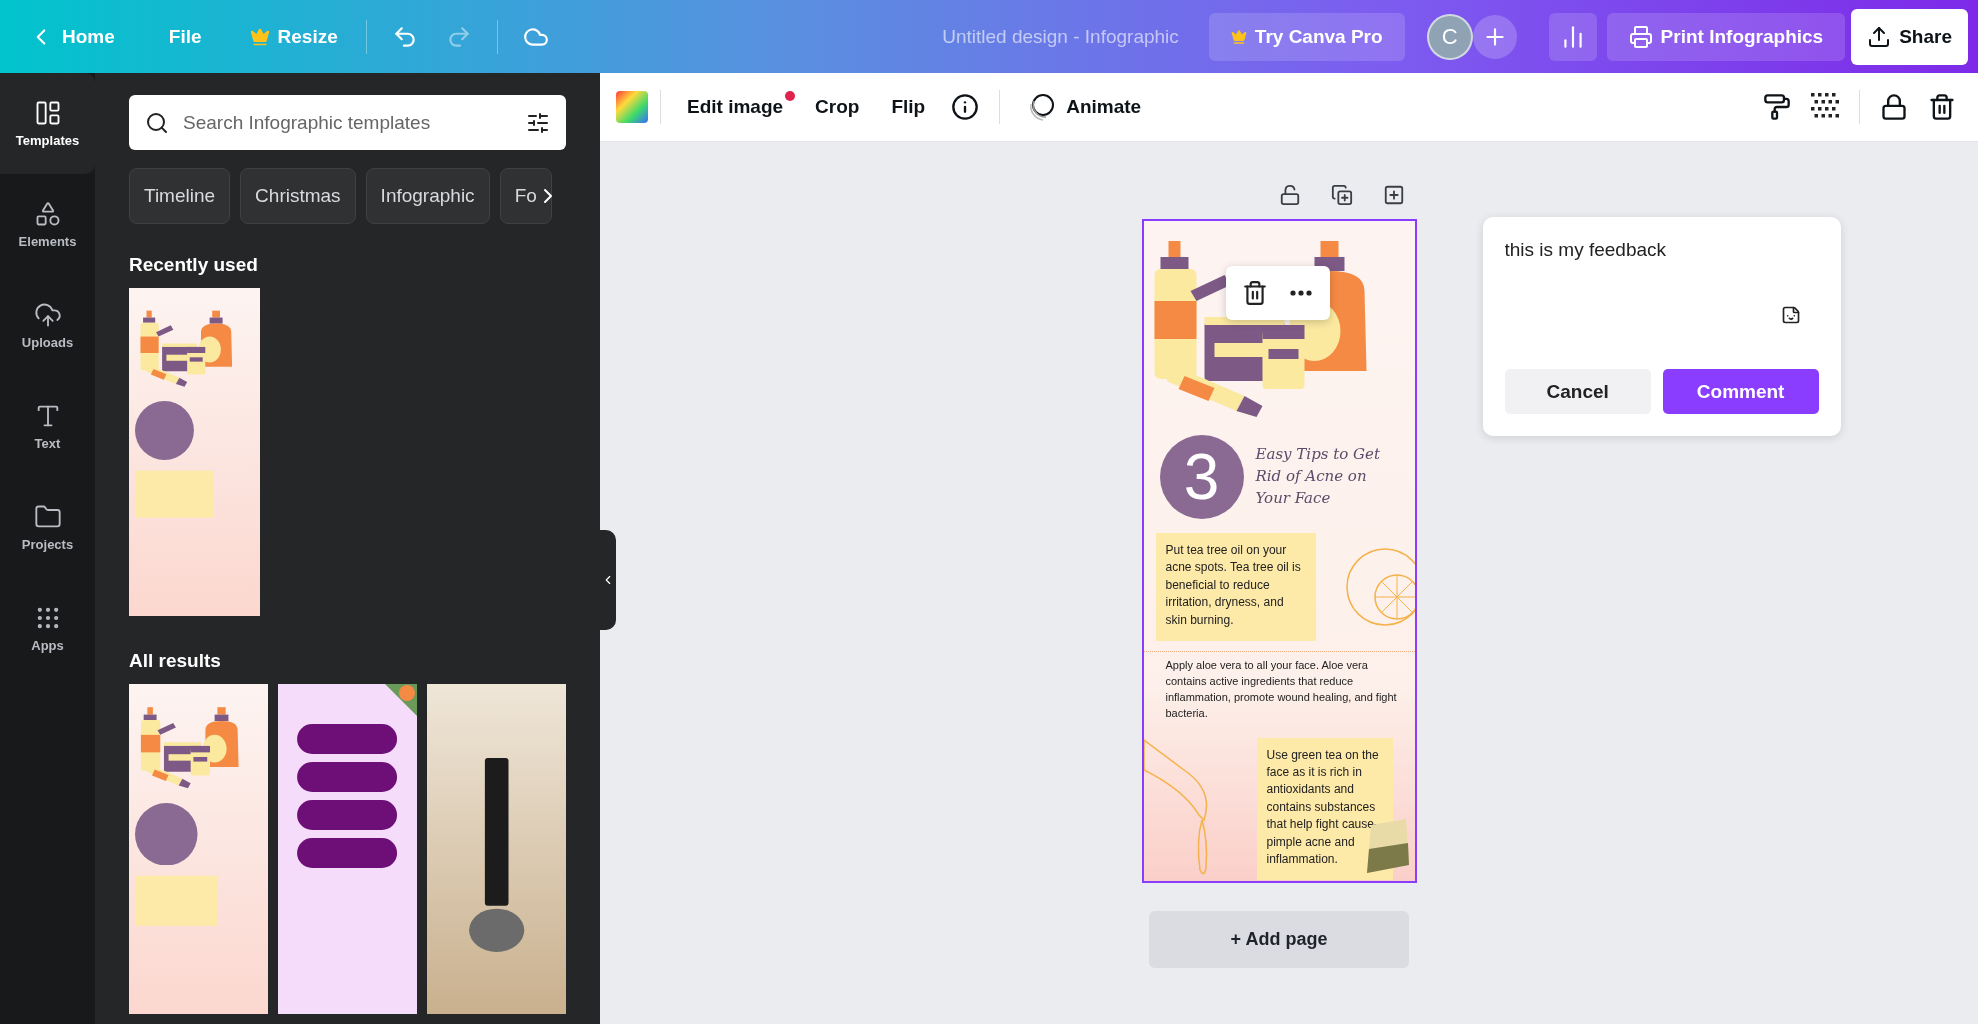  I want to click on comment-input: this is my feedback, so click(1661, 269).